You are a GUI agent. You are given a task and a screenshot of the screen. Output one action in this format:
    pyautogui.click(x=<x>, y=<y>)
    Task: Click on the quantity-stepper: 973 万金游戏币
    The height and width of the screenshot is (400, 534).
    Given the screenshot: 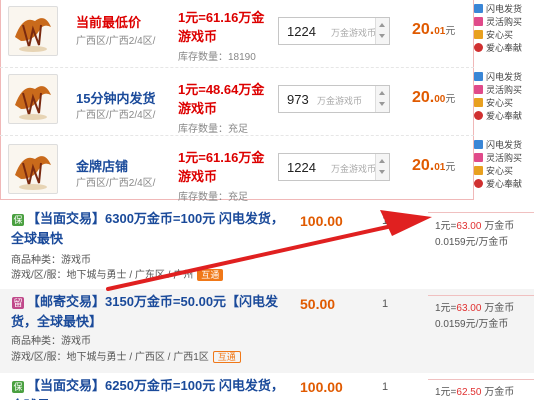 What is the action you would take?
    pyautogui.click(x=334, y=99)
    